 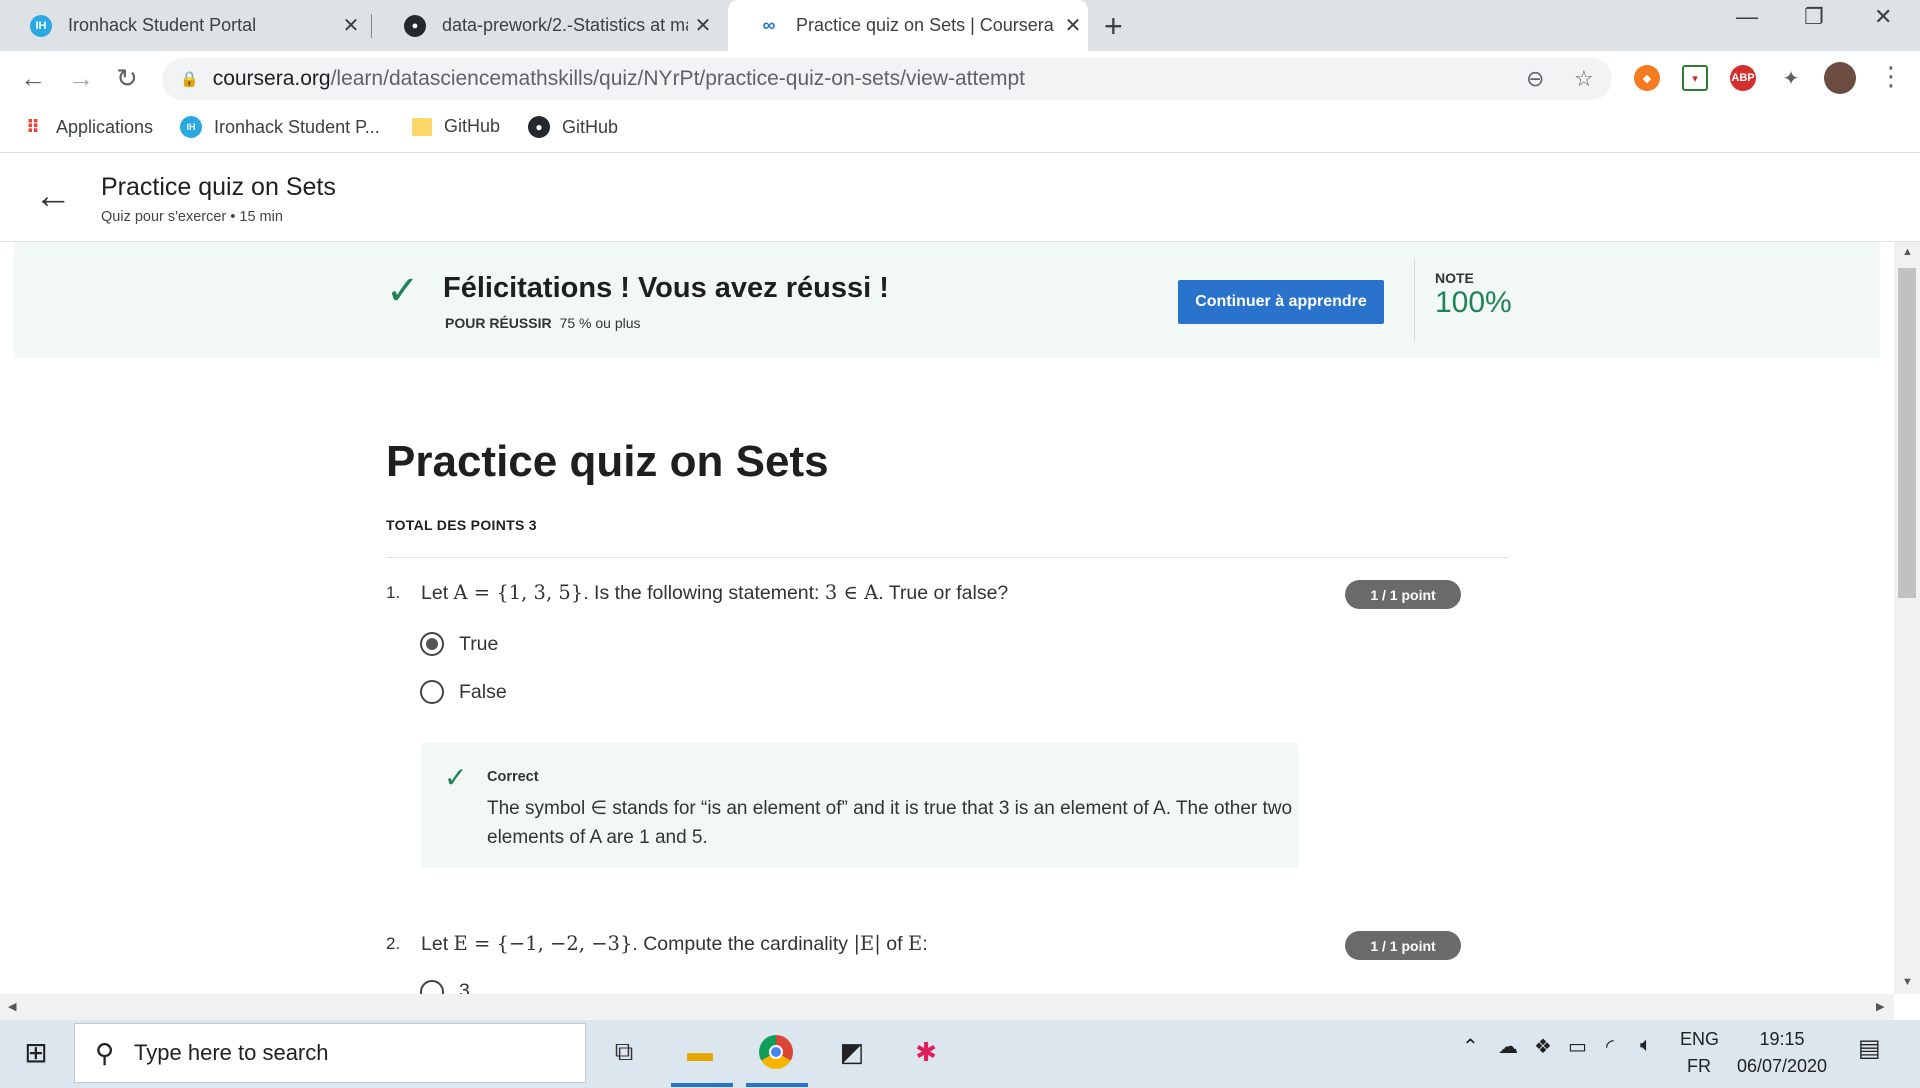 I want to click on url-domain: coursera.org, so click(x=271, y=78).